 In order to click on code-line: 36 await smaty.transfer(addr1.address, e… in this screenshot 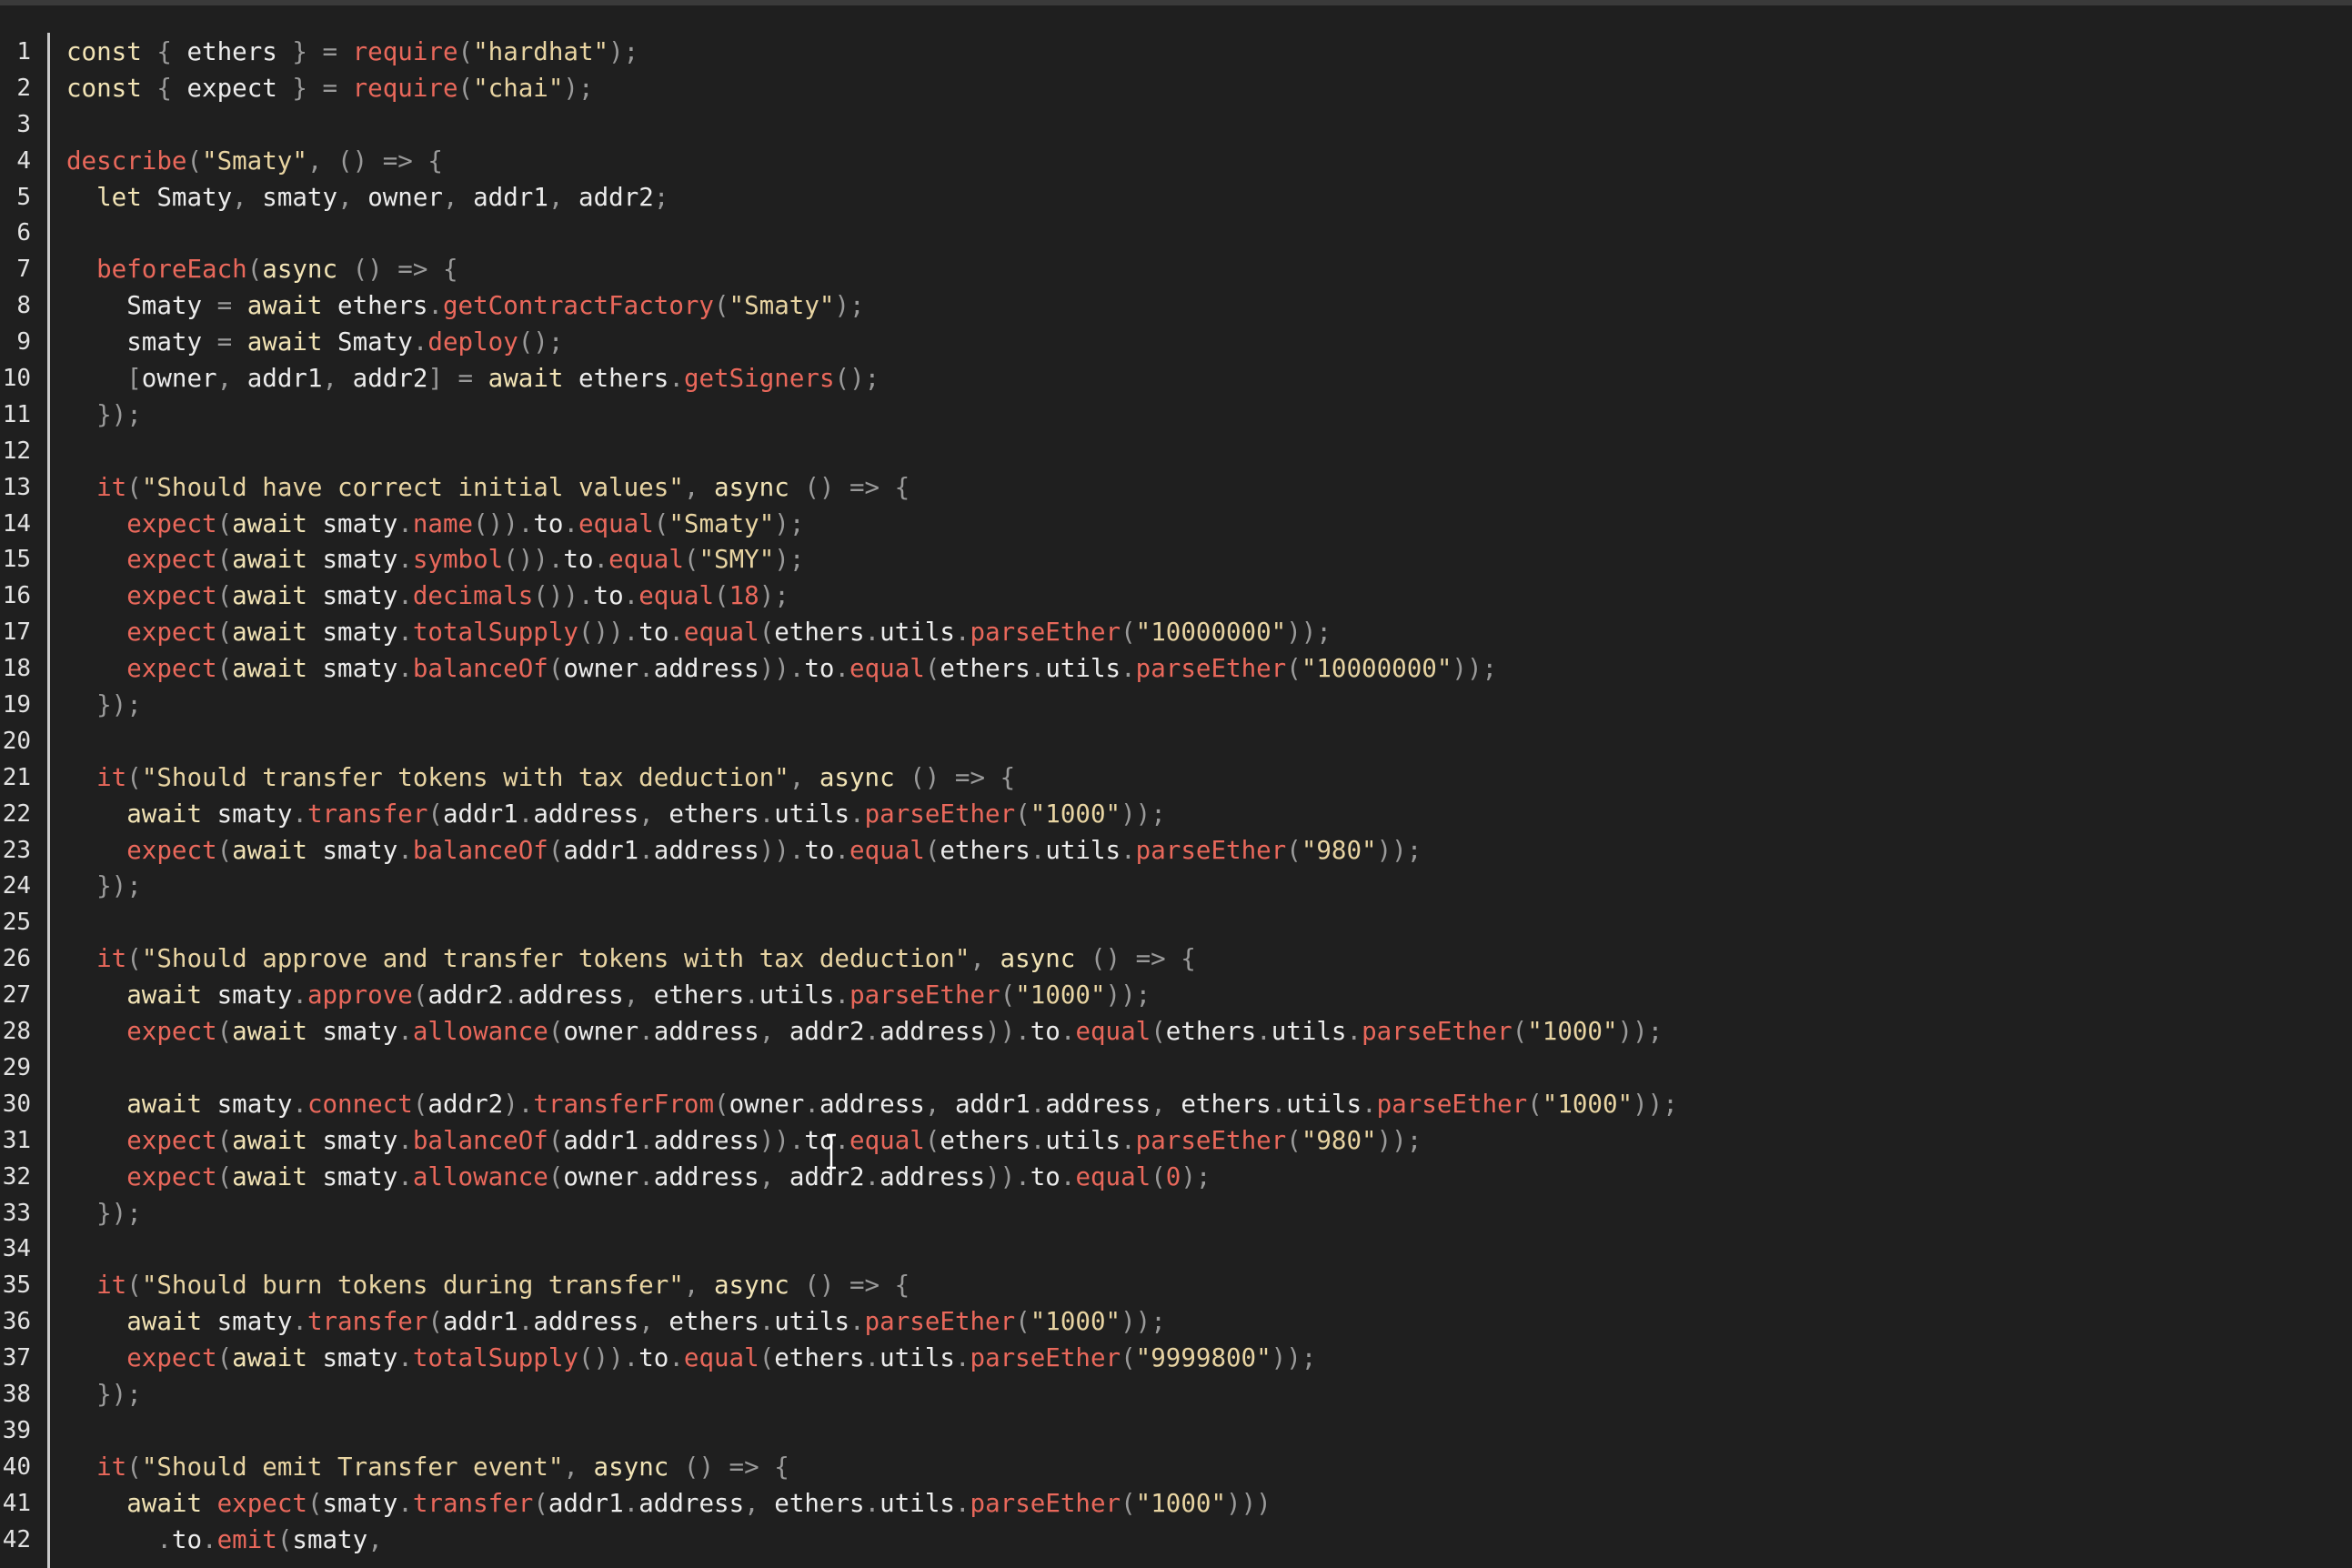, I will do `click(1176, 1322)`.